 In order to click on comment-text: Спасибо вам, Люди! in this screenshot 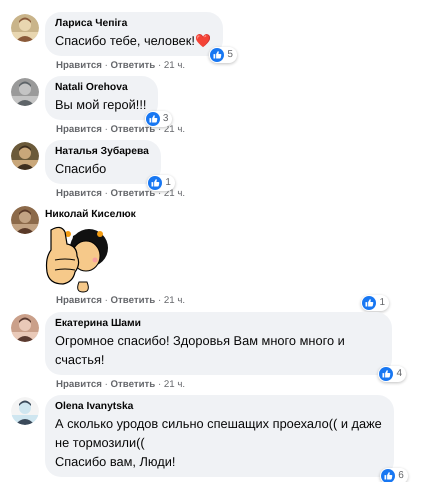, I will do `click(115, 462)`.